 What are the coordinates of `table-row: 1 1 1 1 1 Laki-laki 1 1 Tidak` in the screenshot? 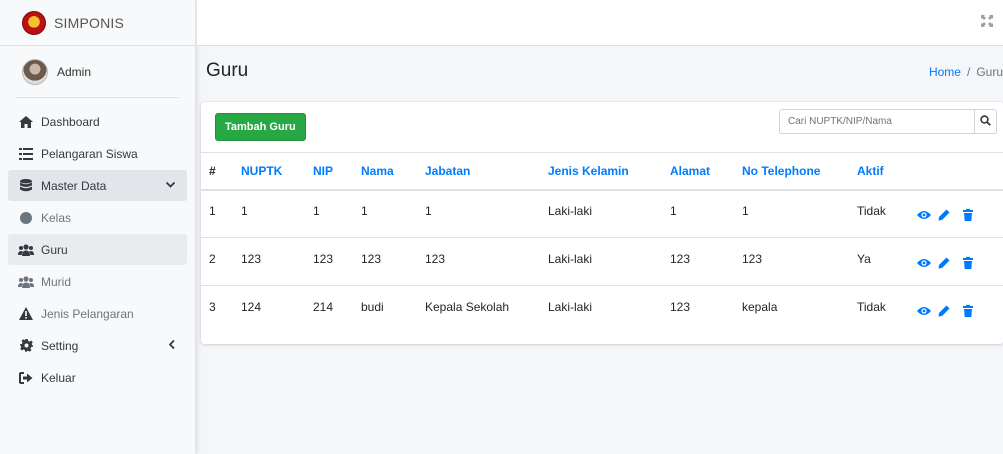 It's located at (602, 213).